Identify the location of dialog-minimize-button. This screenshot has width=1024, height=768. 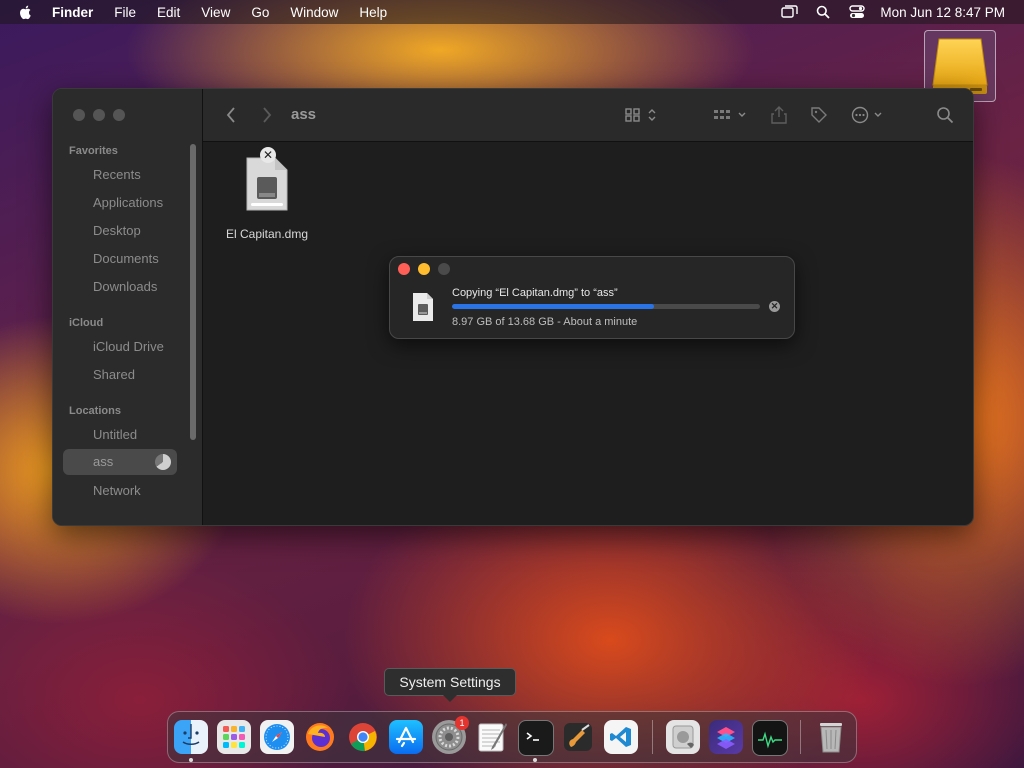
(424, 269).